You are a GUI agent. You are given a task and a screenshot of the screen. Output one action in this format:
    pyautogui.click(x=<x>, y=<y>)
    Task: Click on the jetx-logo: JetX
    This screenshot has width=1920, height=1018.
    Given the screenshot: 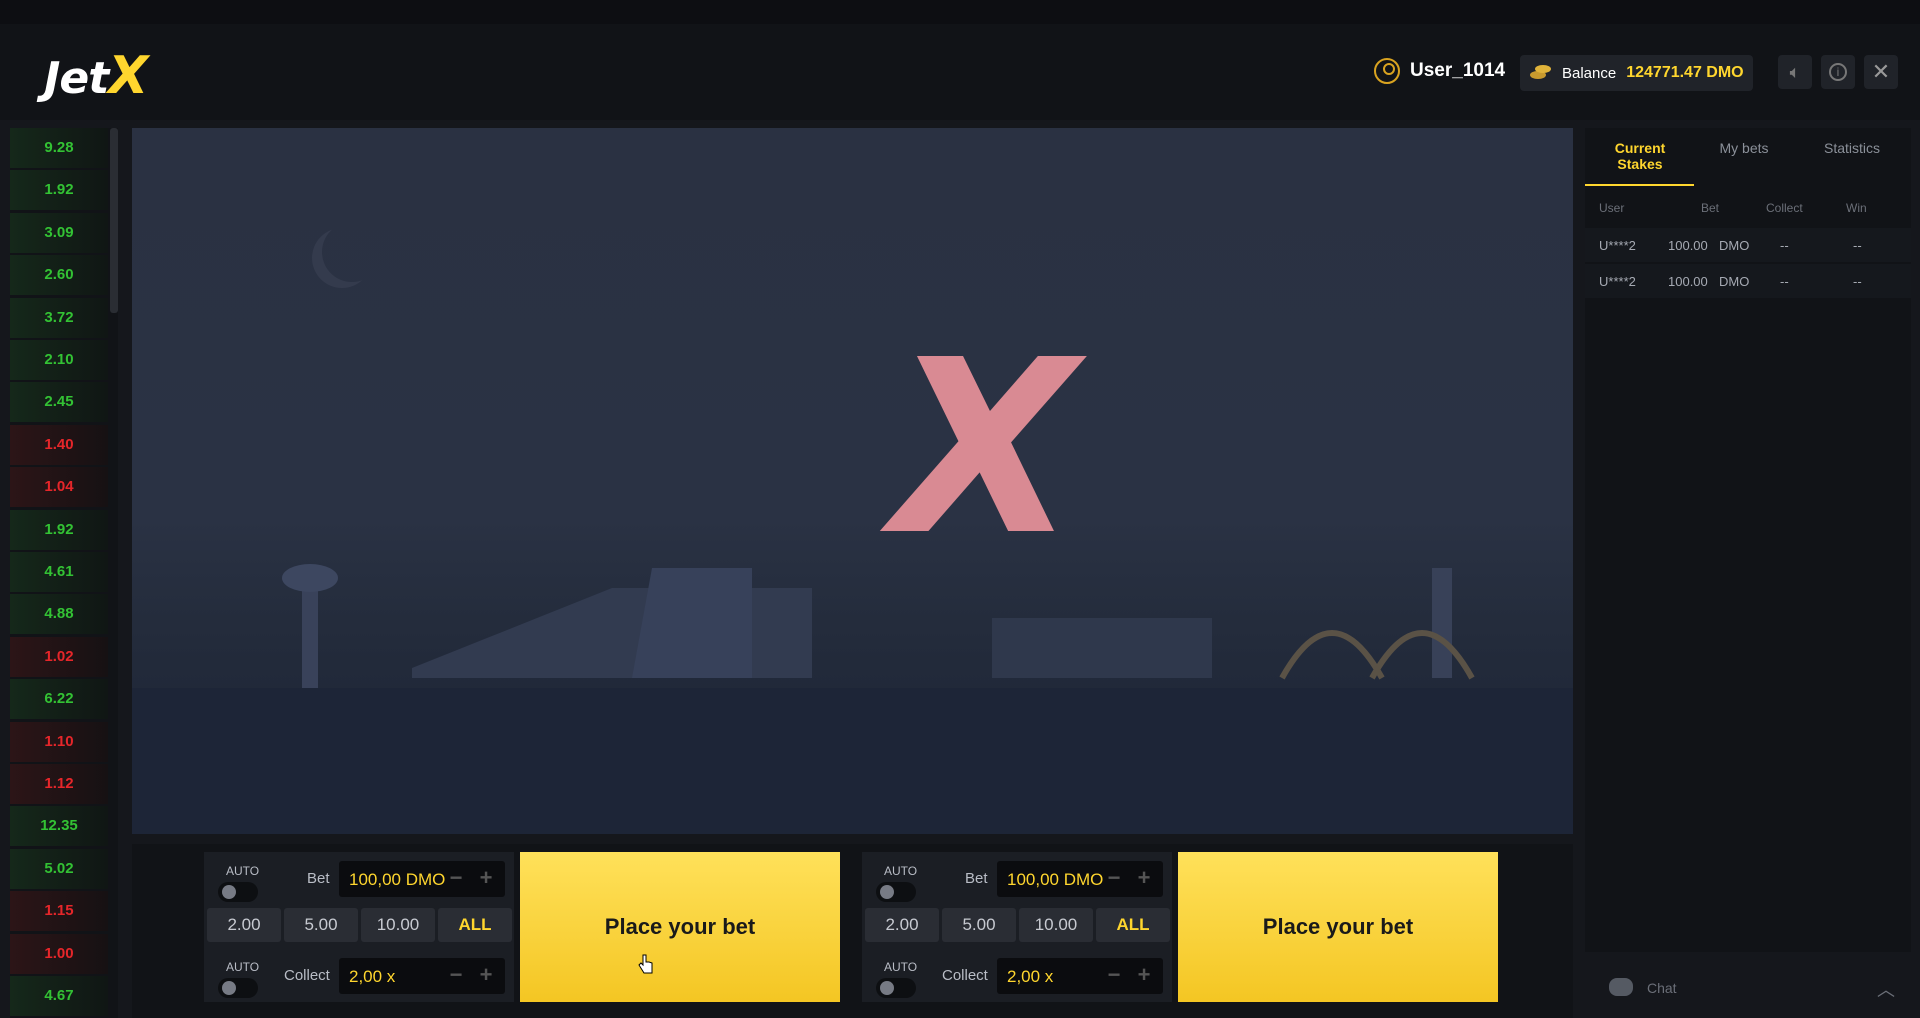 What is the action you would take?
    pyautogui.click(x=96, y=76)
    